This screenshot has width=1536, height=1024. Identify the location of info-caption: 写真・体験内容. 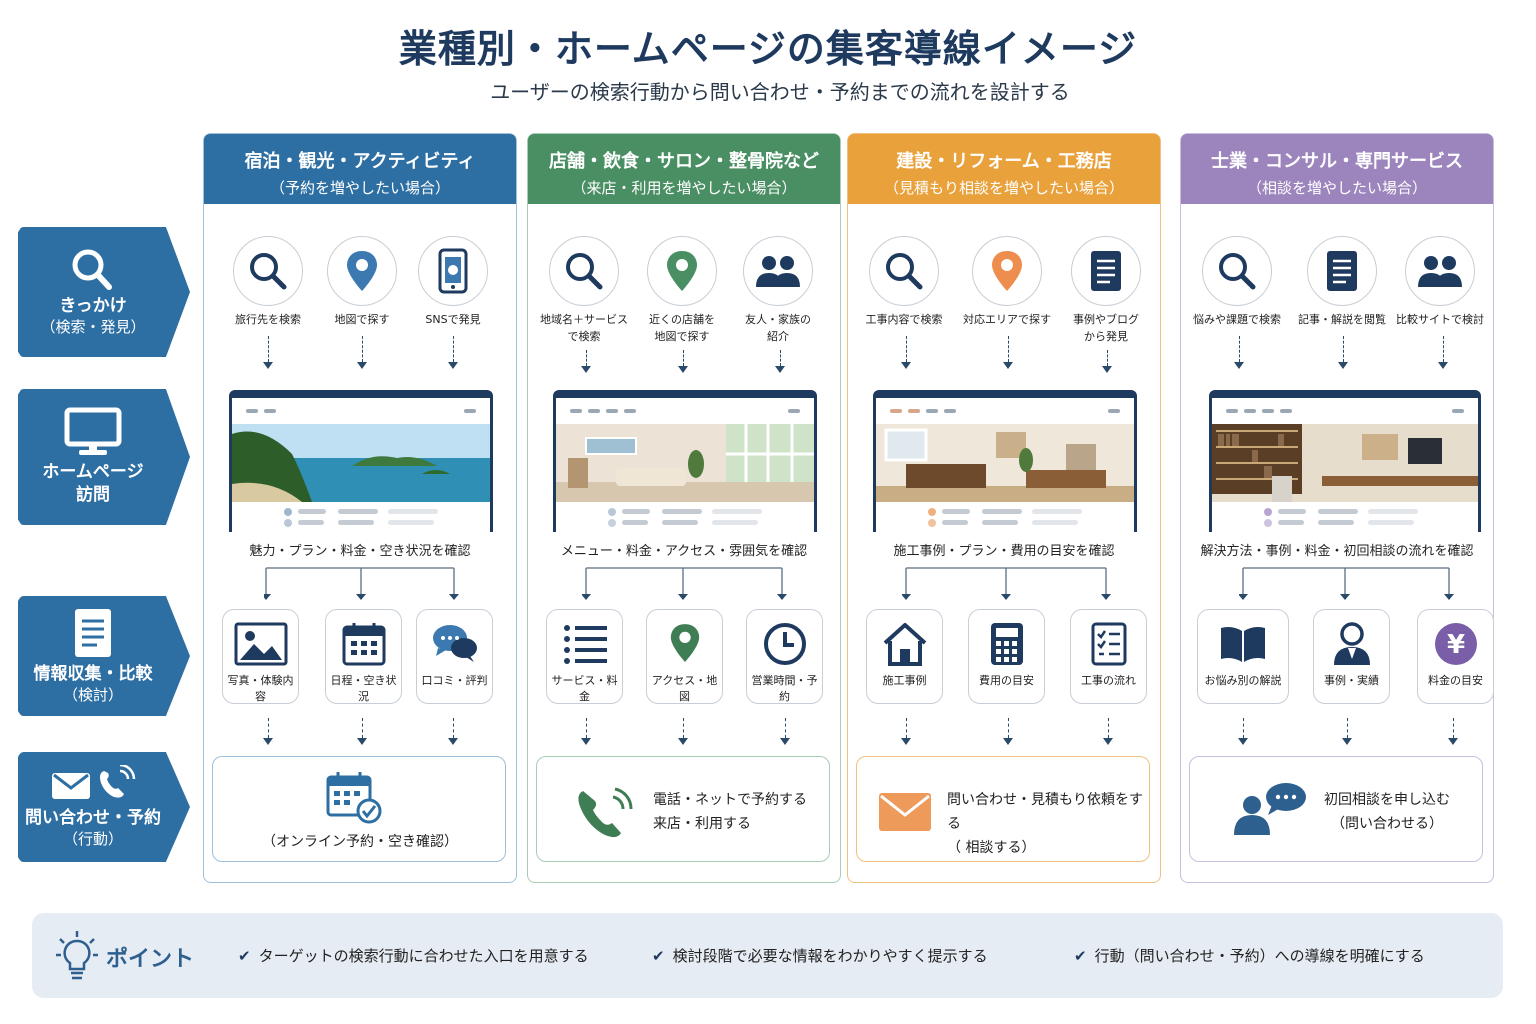
(260, 688).